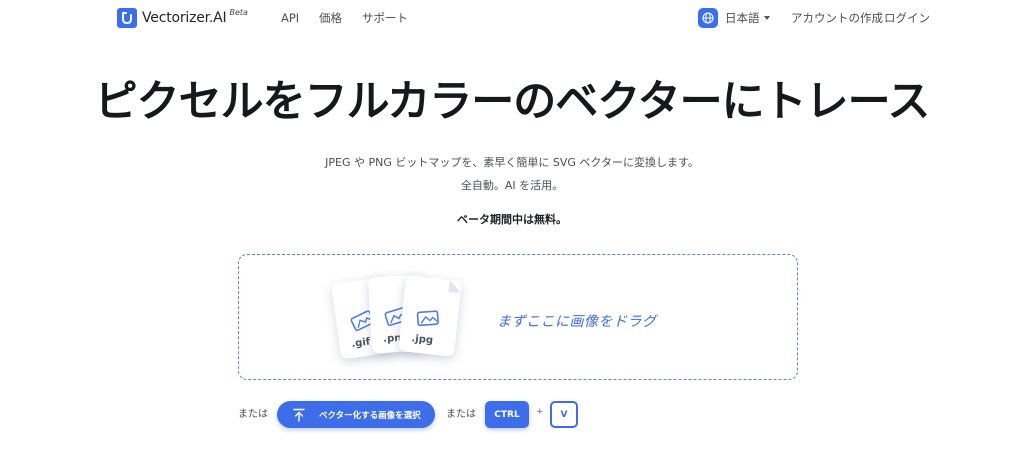  Describe the element at coordinates (507, 414) in the screenshot. I see `ctrl-key-badge: CTRL` at that location.